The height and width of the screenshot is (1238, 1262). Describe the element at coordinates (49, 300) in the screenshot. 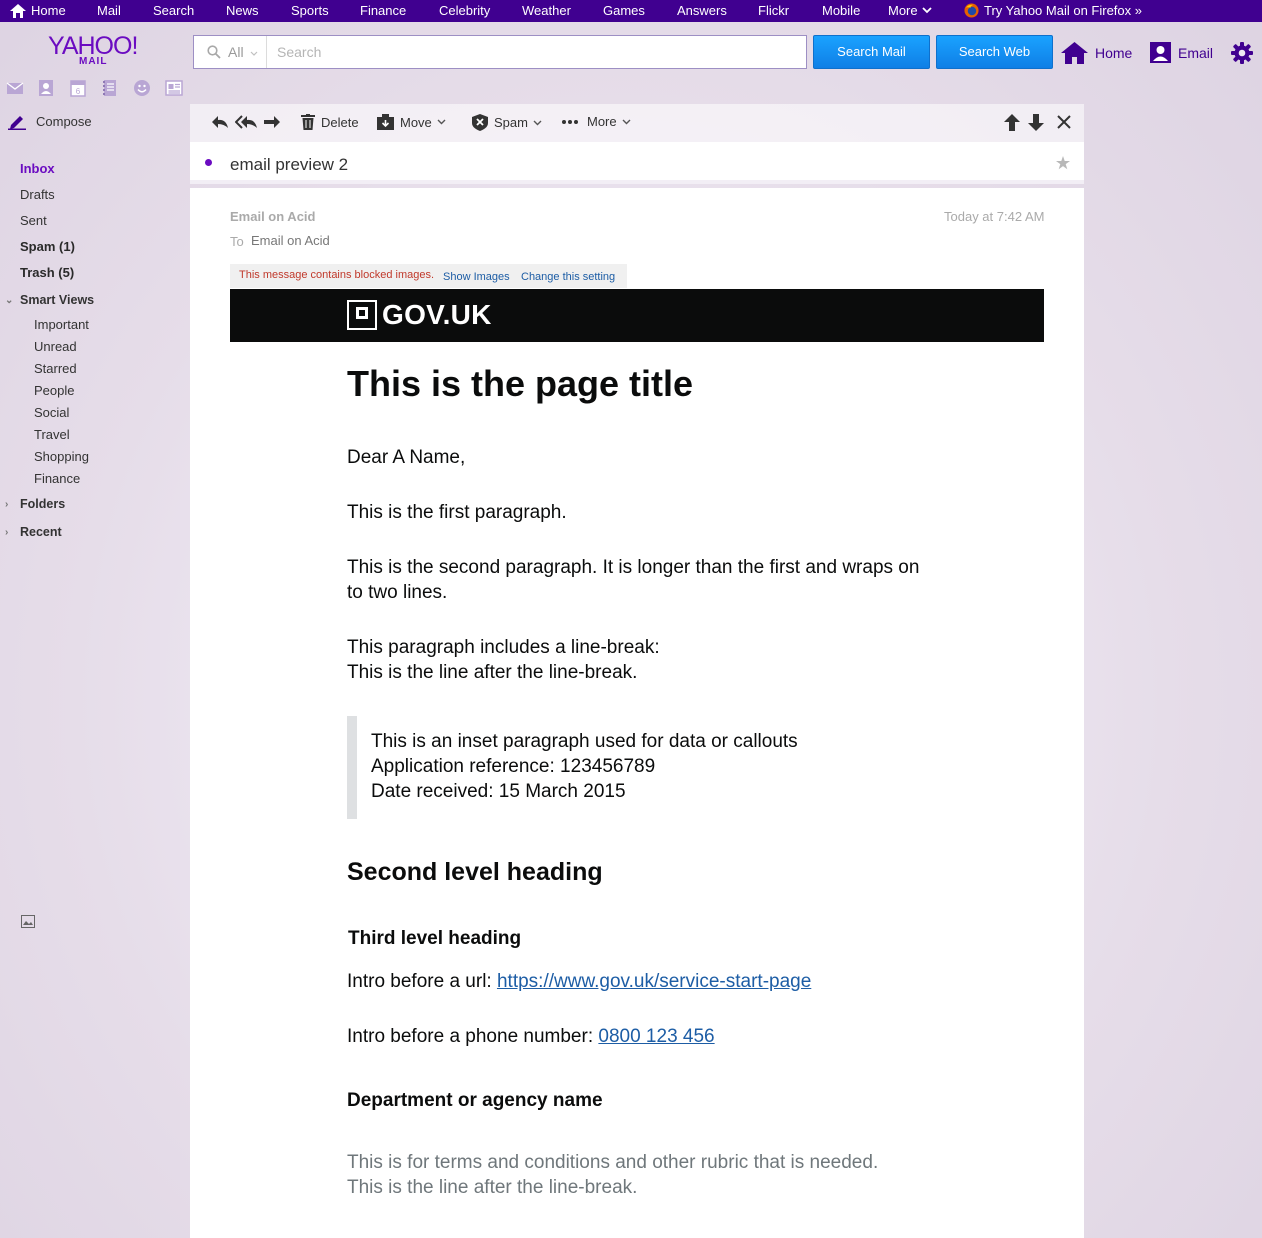

I see `smart-views-toggle: ⌄ Smart Views` at that location.